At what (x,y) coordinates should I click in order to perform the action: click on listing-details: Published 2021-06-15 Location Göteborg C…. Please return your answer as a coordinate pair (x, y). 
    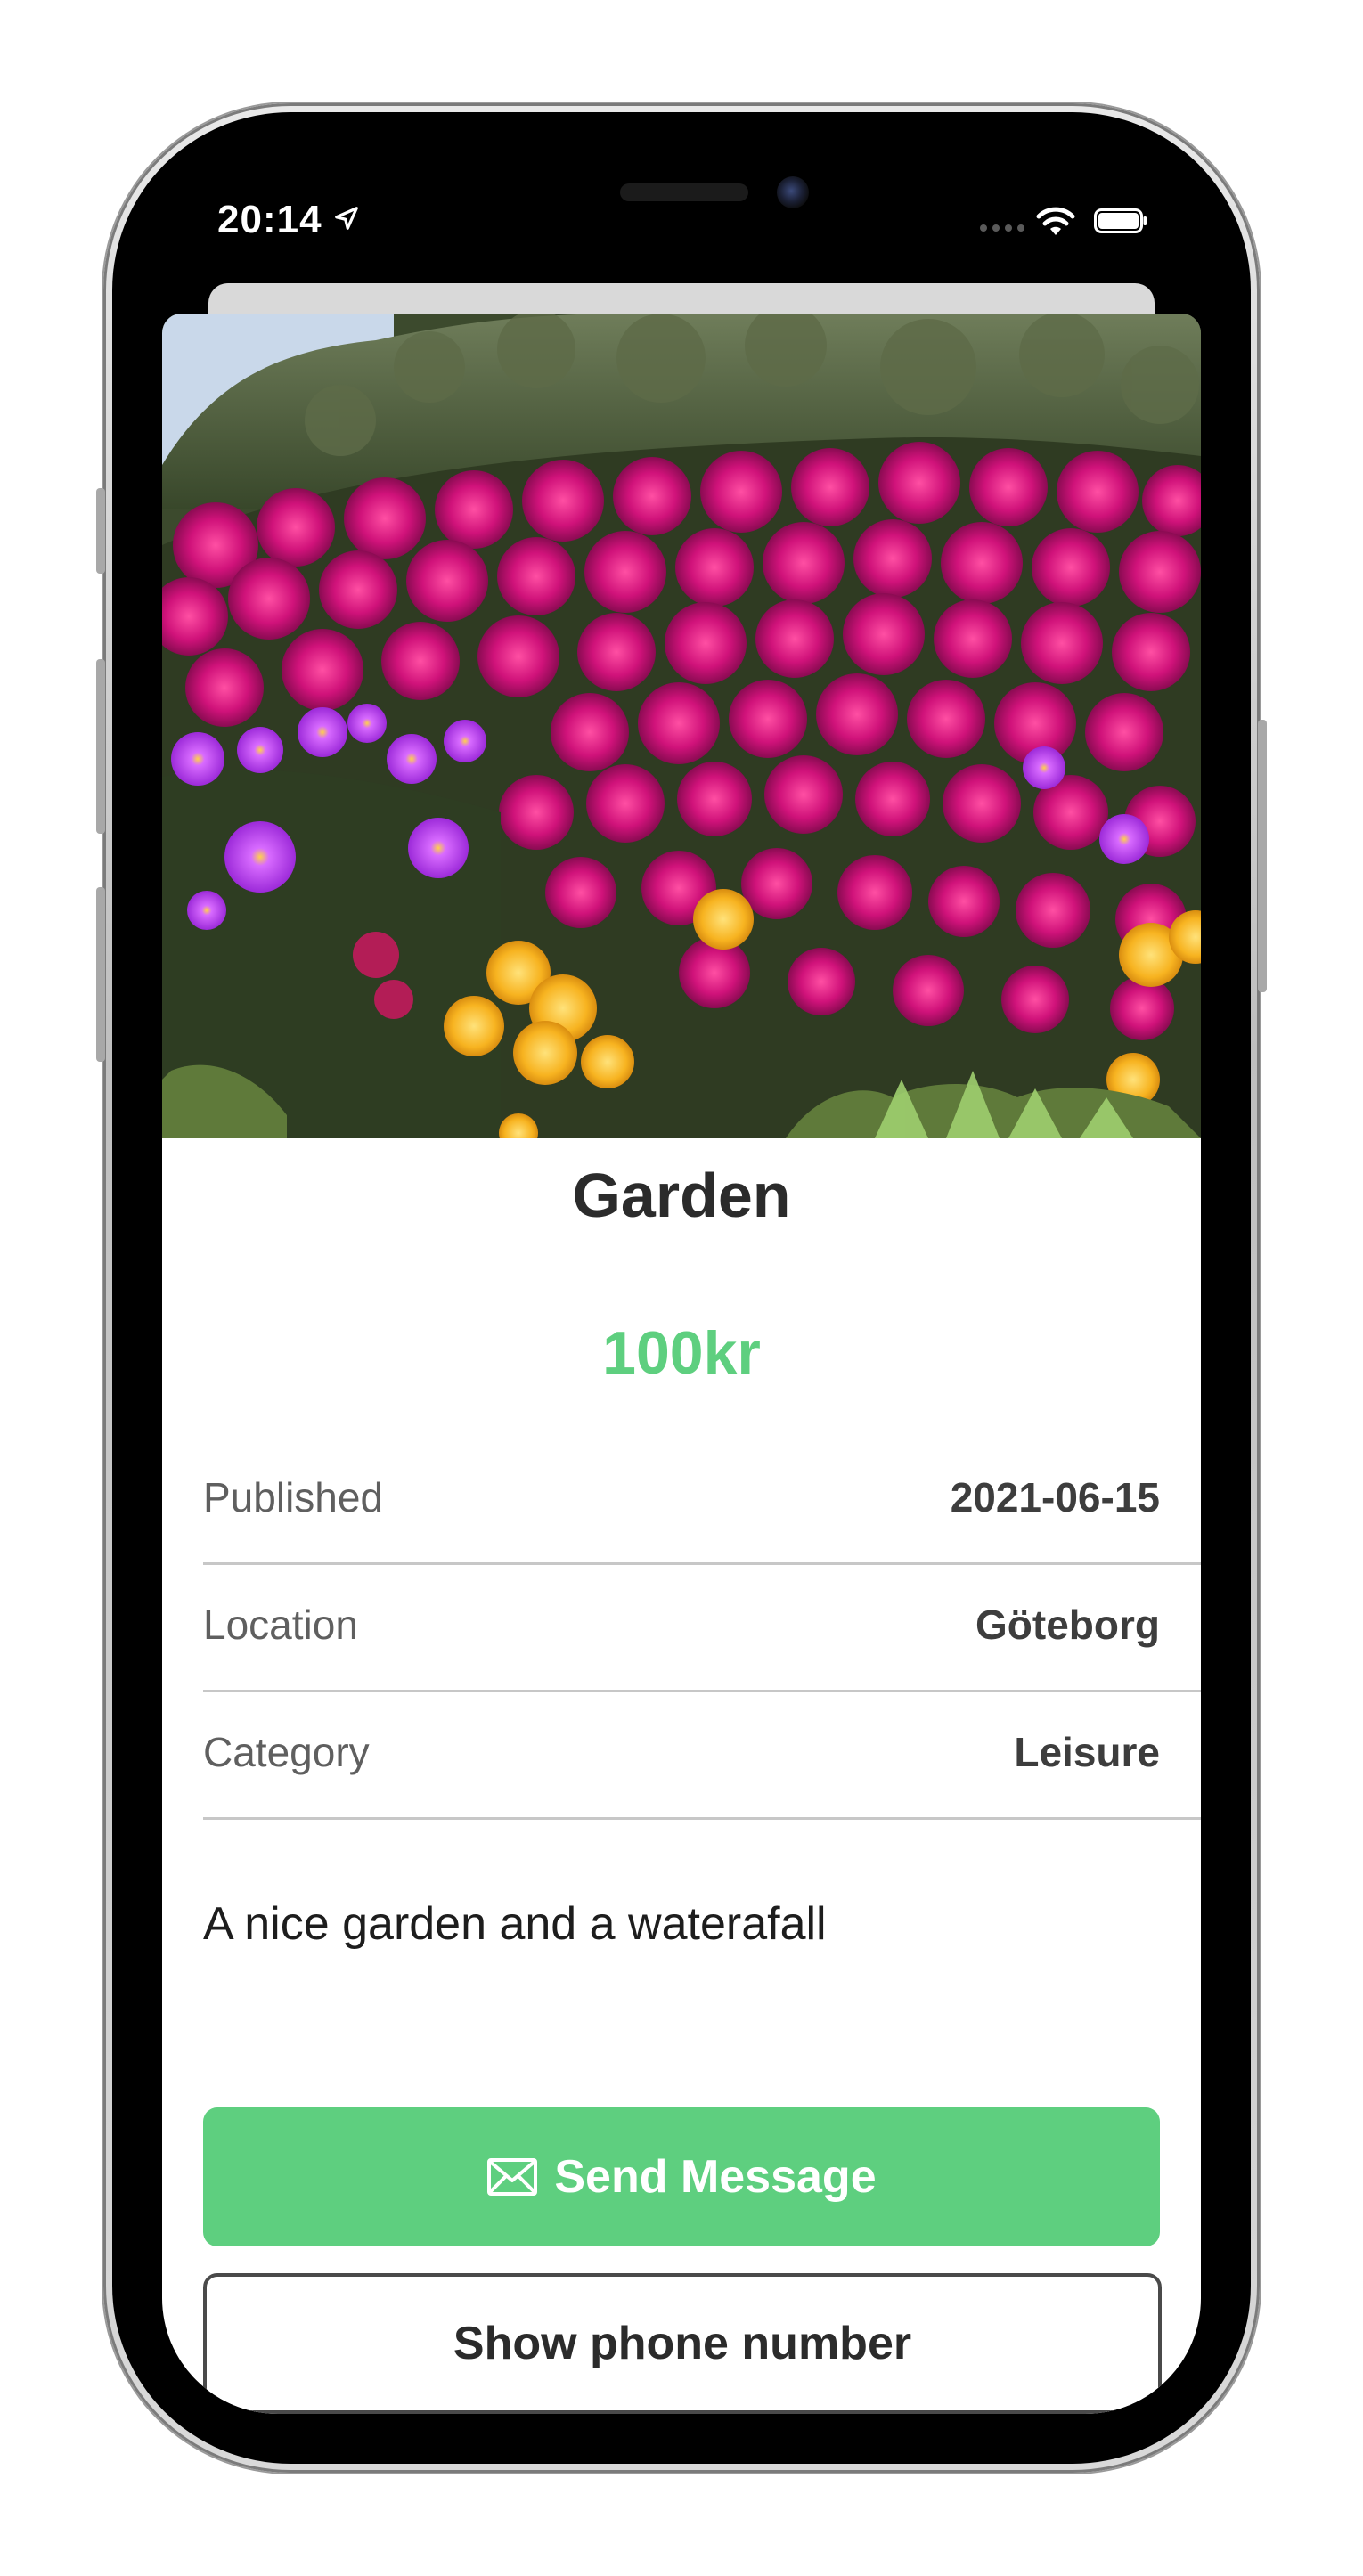
    Looking at the image, I should click on (702, 1629).